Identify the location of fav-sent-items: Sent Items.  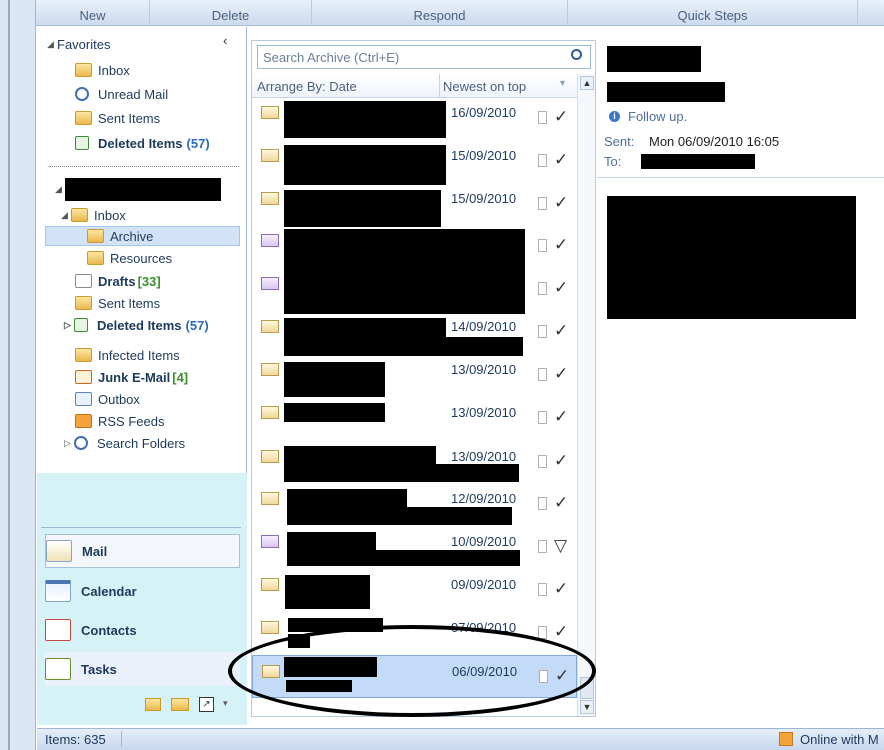
(117, 118).